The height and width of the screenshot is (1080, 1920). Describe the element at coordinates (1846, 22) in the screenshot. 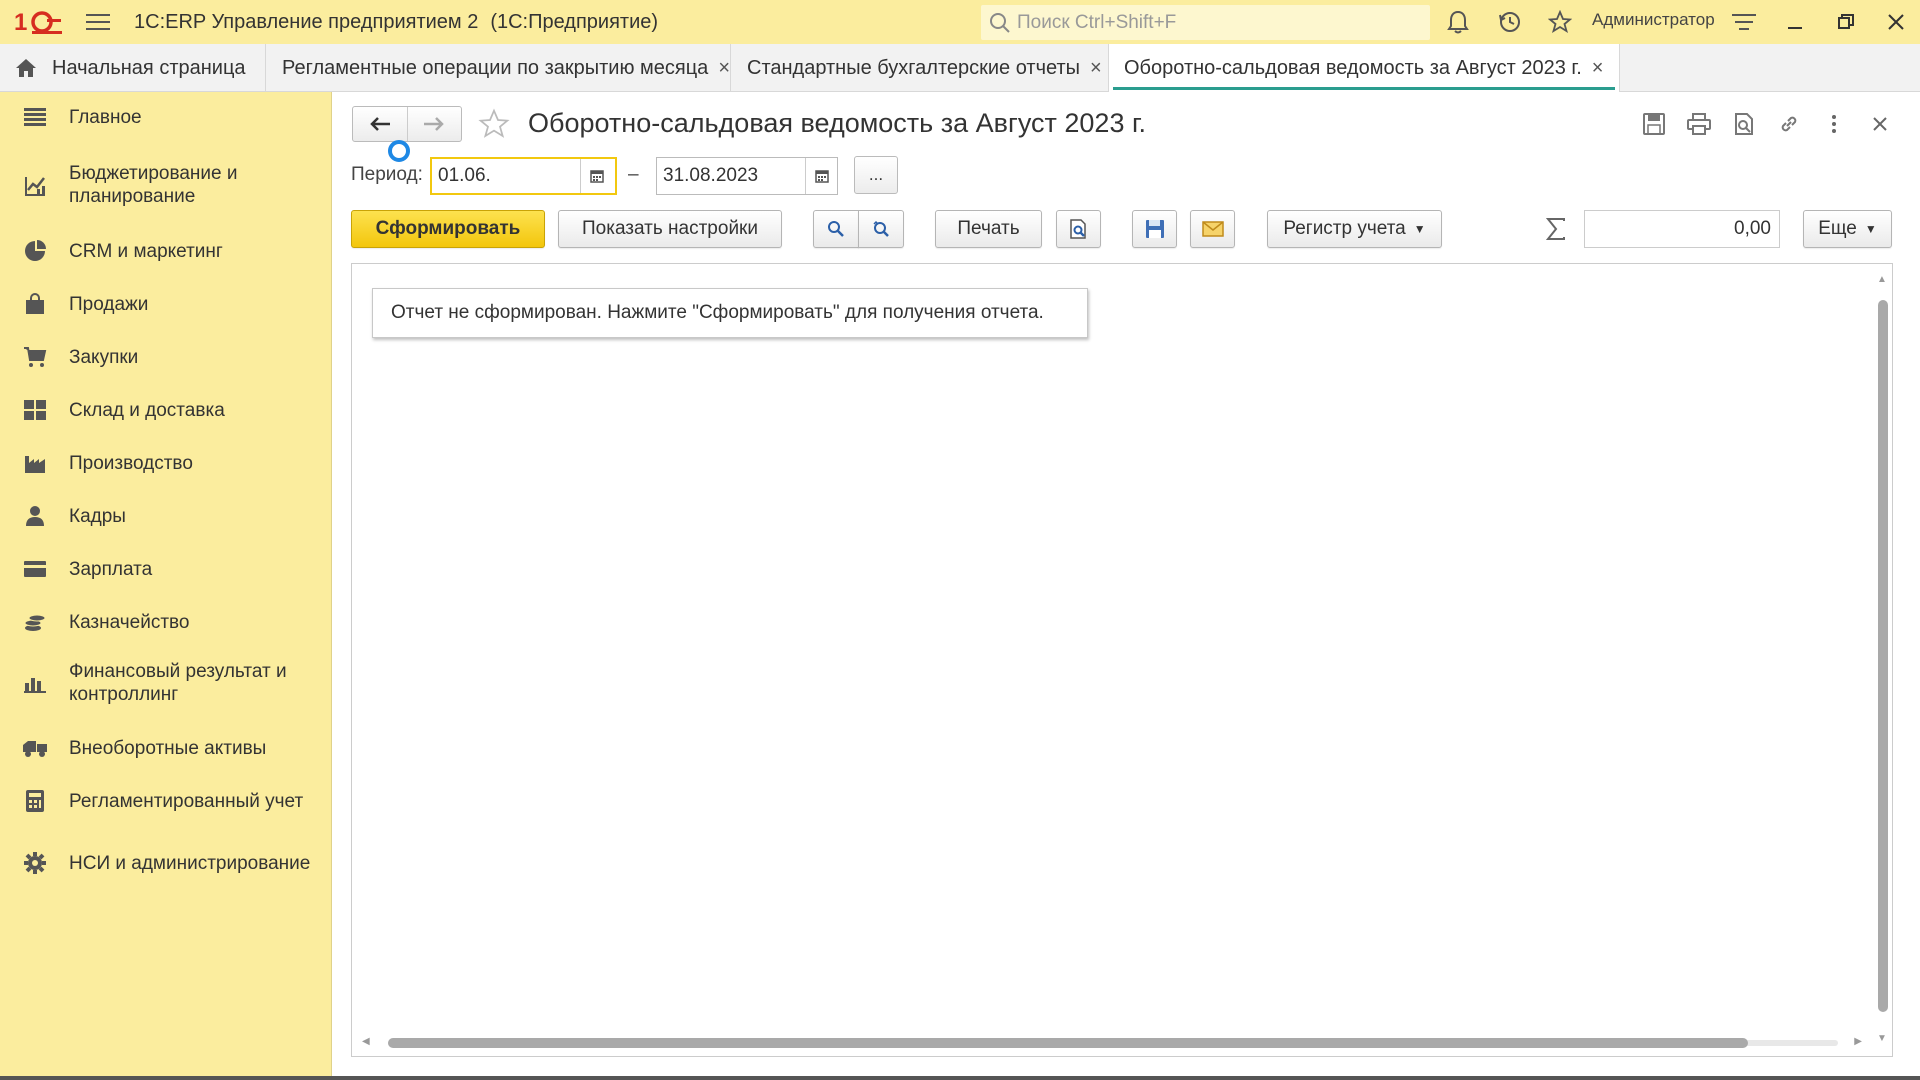

I see `restore-icon` at that location.